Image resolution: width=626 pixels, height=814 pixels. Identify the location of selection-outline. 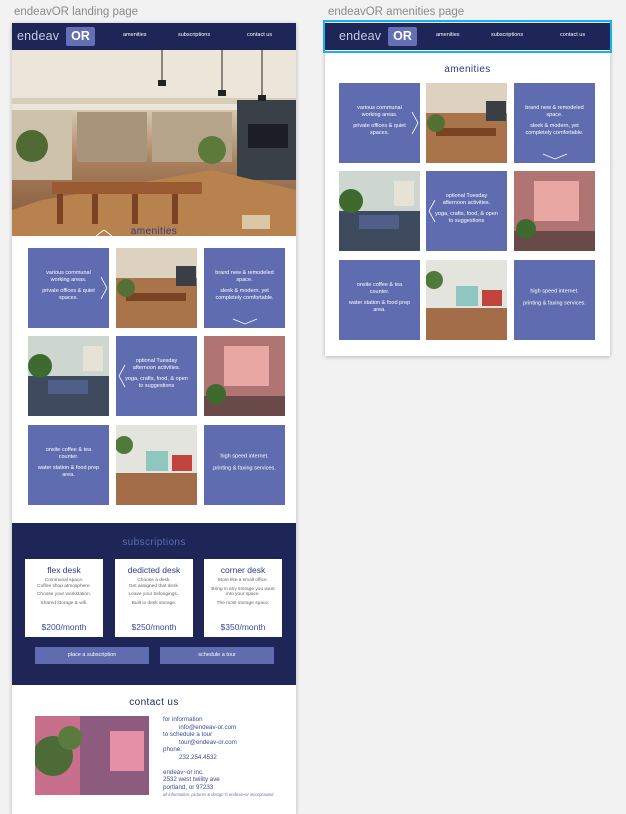
(467, 36).